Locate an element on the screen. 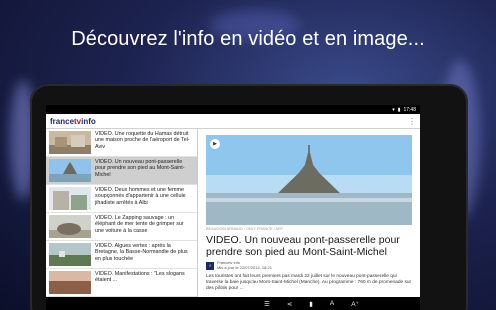 This screenshot has width=496, height=310. wifi-icon: ▾ is located at coordinates (393, 109).